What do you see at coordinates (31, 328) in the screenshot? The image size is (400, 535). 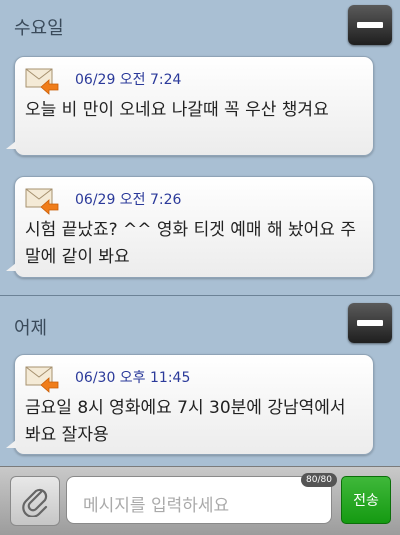 I see `day-header: 어제` at bounding box center [31, 328].